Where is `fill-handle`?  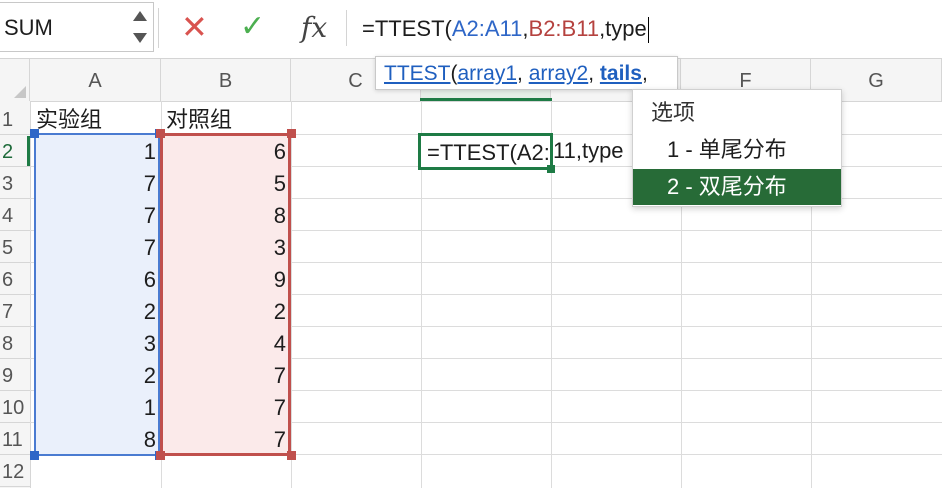
fill-handle is located at coordinates (551, 169).